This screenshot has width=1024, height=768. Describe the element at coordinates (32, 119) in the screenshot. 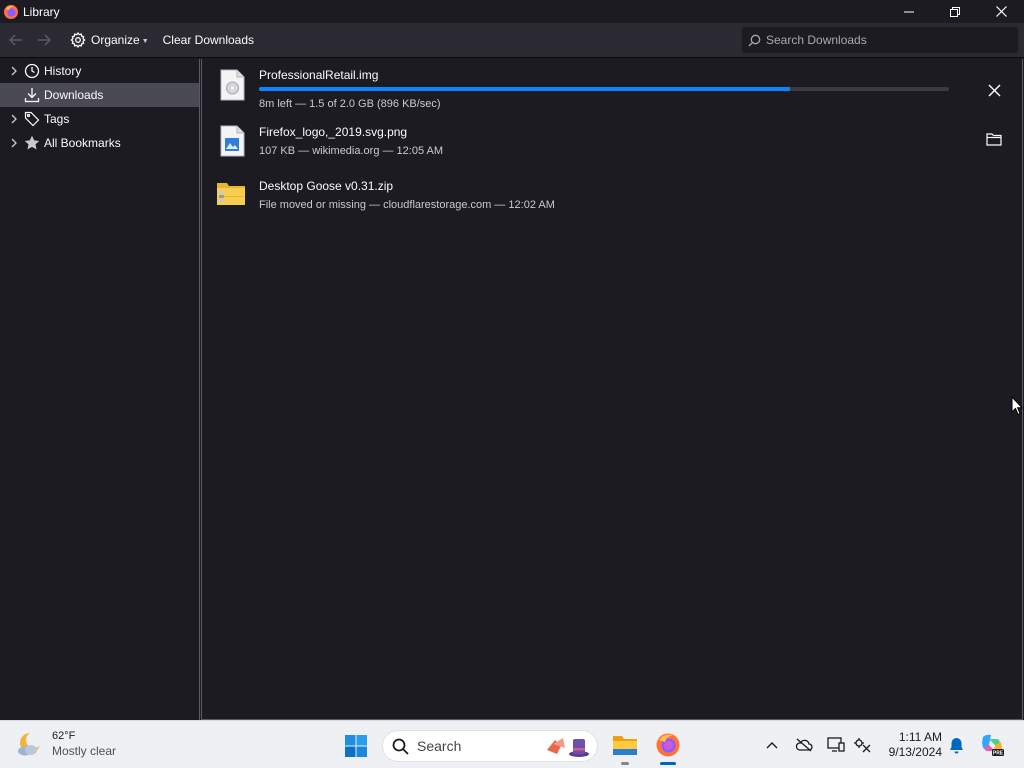

I see `tag-icon` at that location.